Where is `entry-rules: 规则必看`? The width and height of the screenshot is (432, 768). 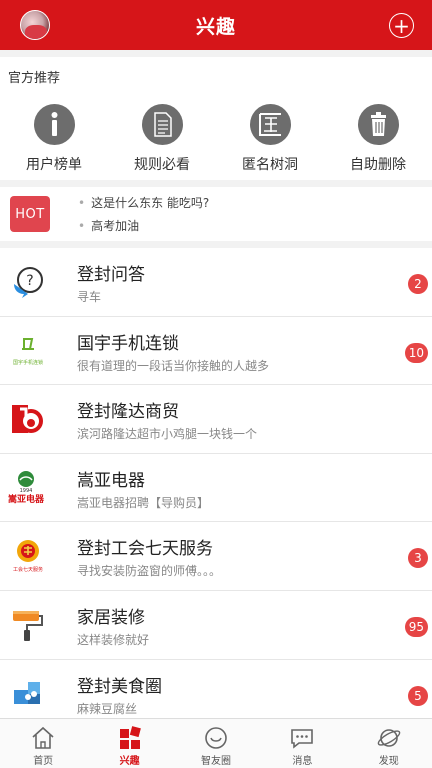
entry-rules: 规则必看 is located at coordinates (162, 139).